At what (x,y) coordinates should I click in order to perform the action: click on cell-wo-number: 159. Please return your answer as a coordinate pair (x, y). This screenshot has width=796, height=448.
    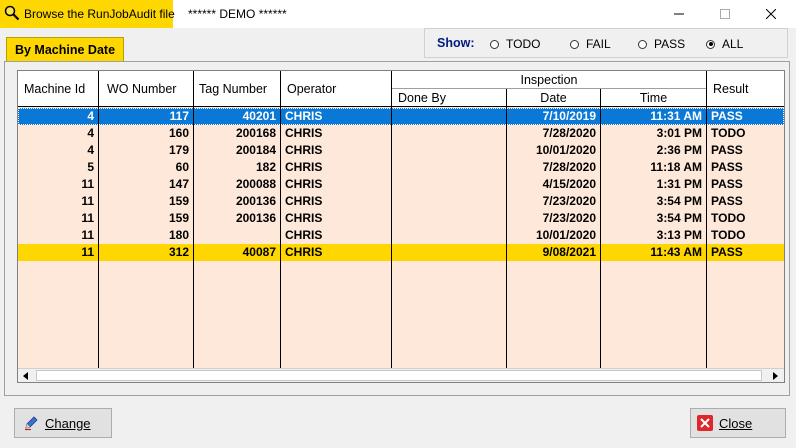
    Looking at the image, I should click on (178, 201).